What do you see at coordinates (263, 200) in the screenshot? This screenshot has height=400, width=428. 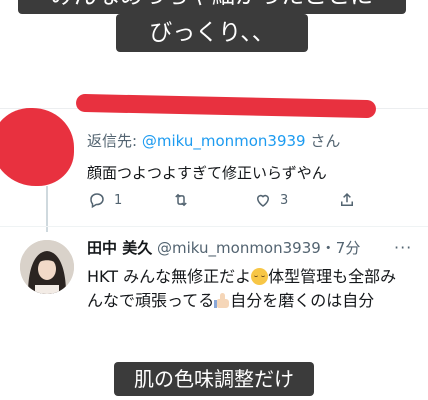 I see `like-icon` at bounding box center [263, 200].